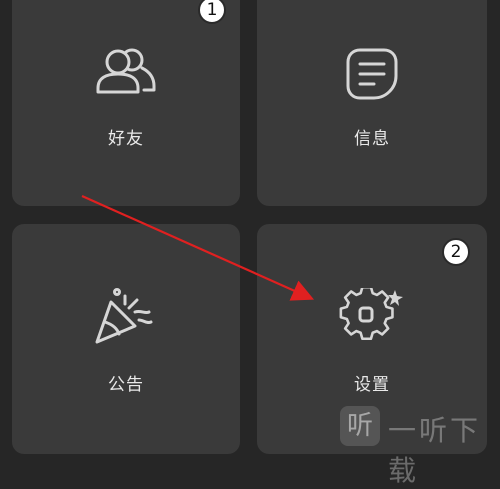 This screenshot has width=500, height=489. What do you see at coordinates (198, 247) in the screenshot?
I see `red-arrow-annotation` at bounding box center [198, 247].